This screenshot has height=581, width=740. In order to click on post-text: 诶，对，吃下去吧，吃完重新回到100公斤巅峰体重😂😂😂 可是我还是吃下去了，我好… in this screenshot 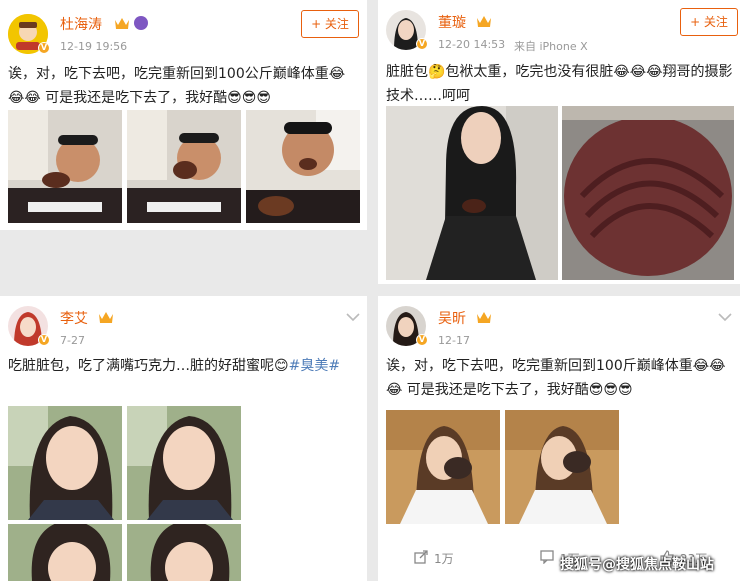, I will do `click(177, 86)`.